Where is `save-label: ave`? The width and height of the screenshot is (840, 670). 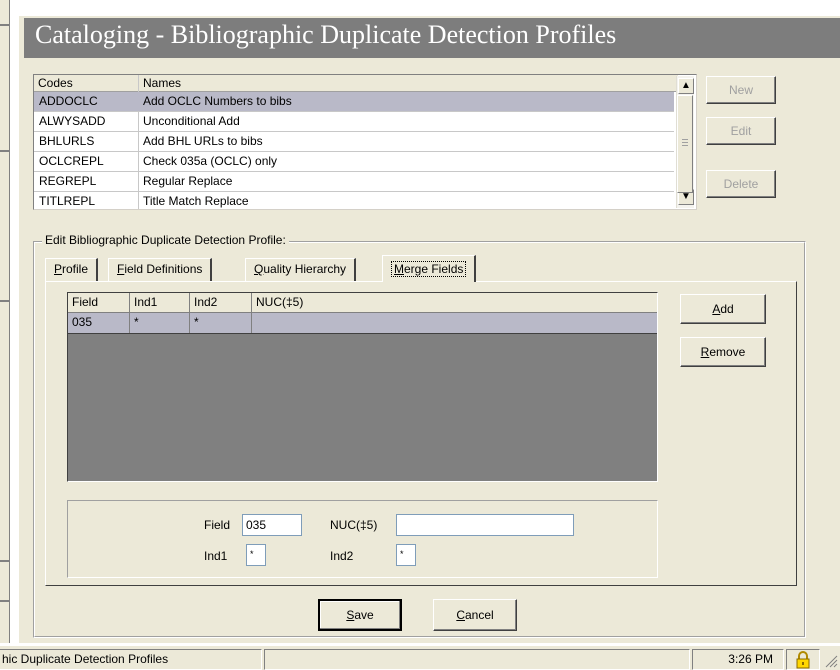 save-label: ave is located at coordinates (364, 615).